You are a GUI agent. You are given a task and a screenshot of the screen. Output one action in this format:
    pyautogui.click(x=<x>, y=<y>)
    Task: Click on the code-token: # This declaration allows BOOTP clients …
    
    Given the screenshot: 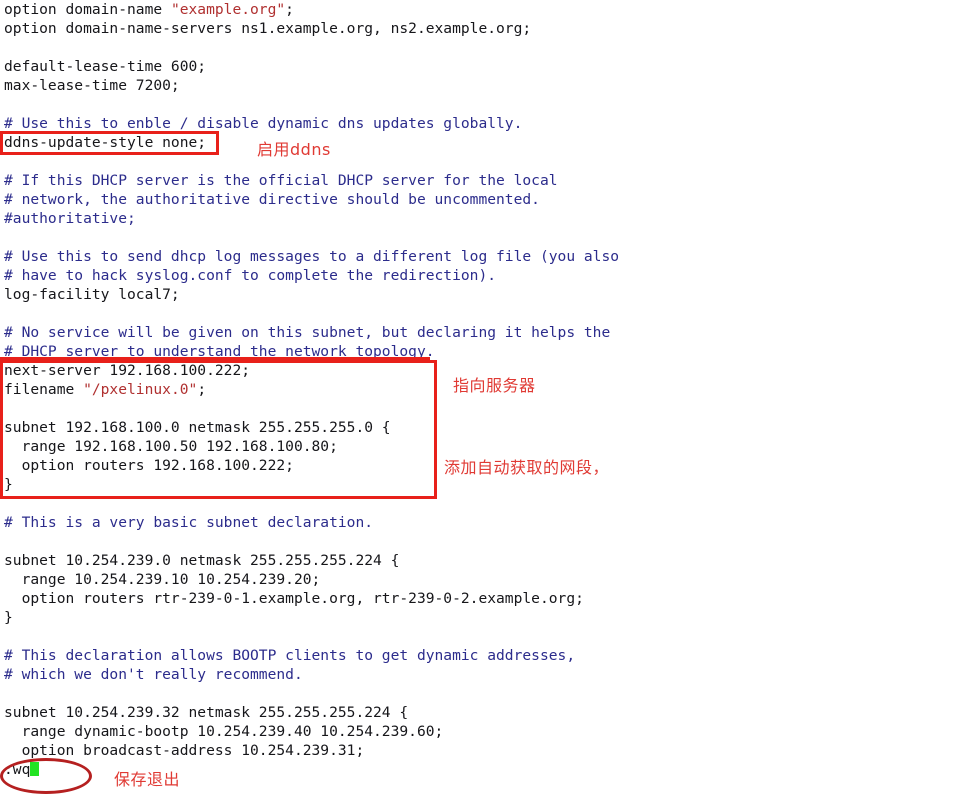 What is the action you would take?
    pyautogui.click(x=290, y=655)
    